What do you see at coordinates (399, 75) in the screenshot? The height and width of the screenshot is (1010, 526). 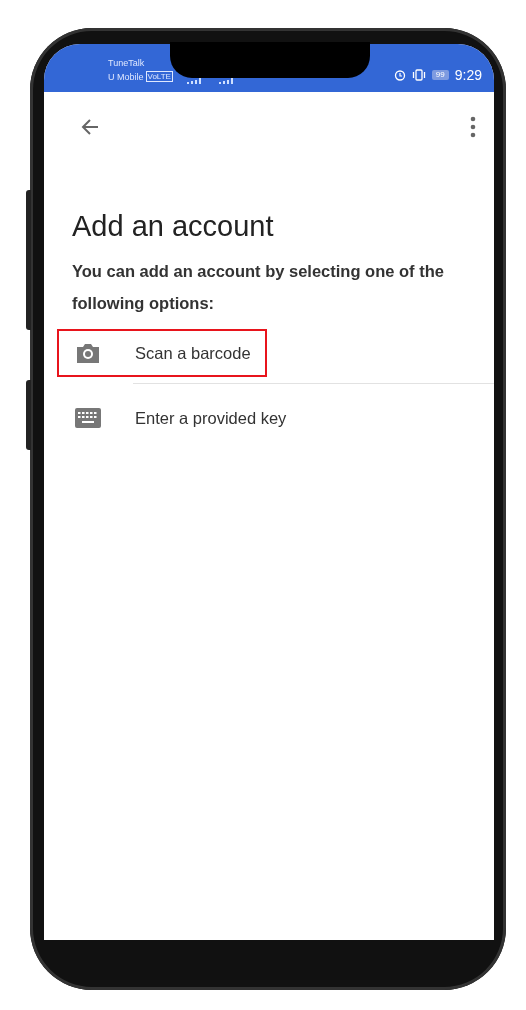 I see `alarm-icon` at bounding box center [399, 75].